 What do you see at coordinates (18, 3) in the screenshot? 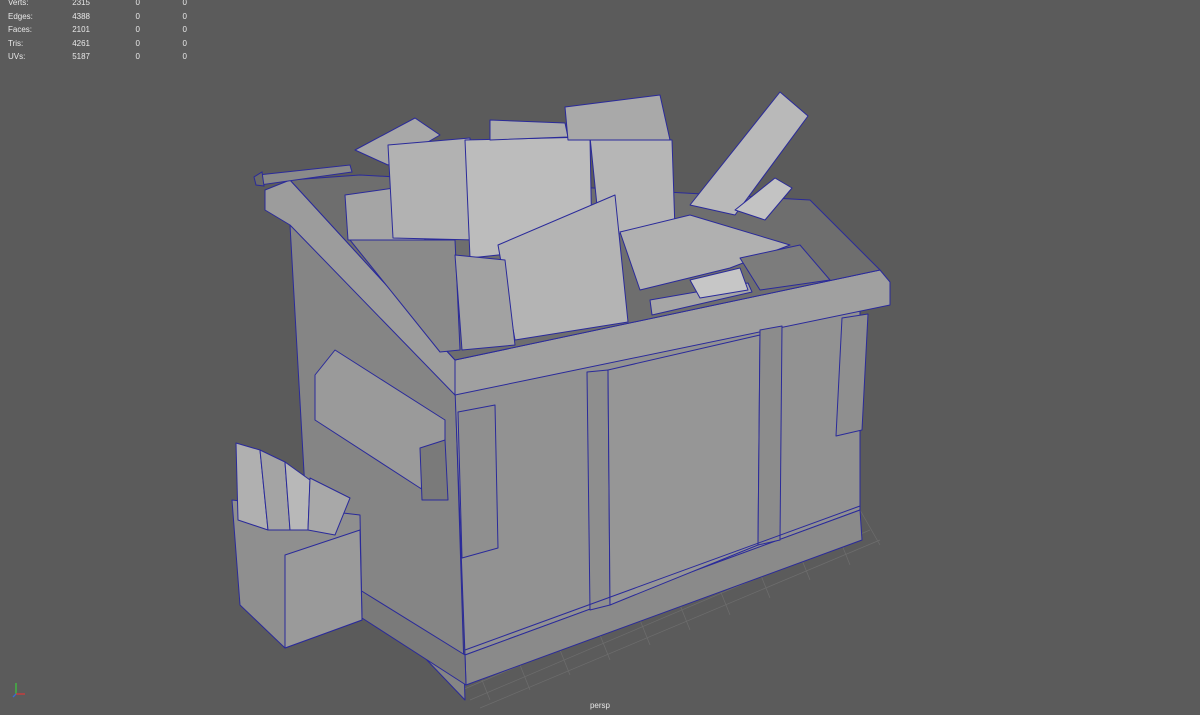
I see `hud-label: Verts:` at bounding box center [18, 3].